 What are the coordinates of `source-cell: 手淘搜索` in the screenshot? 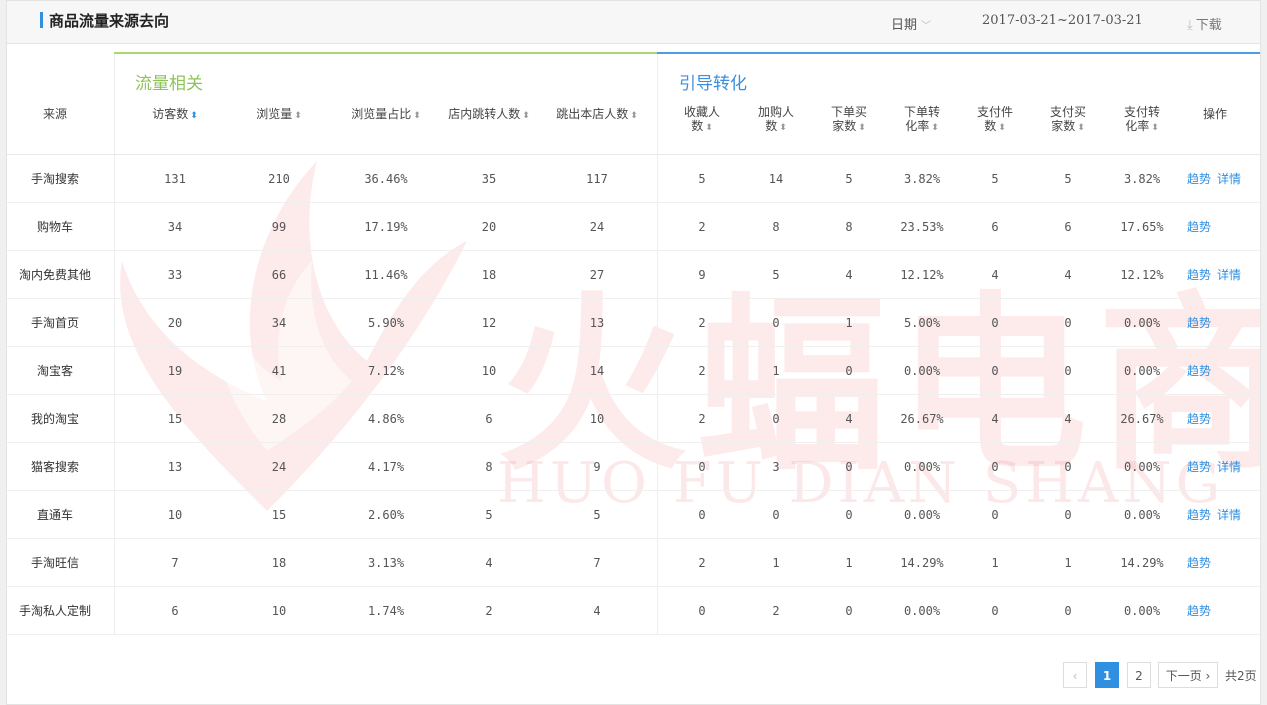 It's located at (54, 179).